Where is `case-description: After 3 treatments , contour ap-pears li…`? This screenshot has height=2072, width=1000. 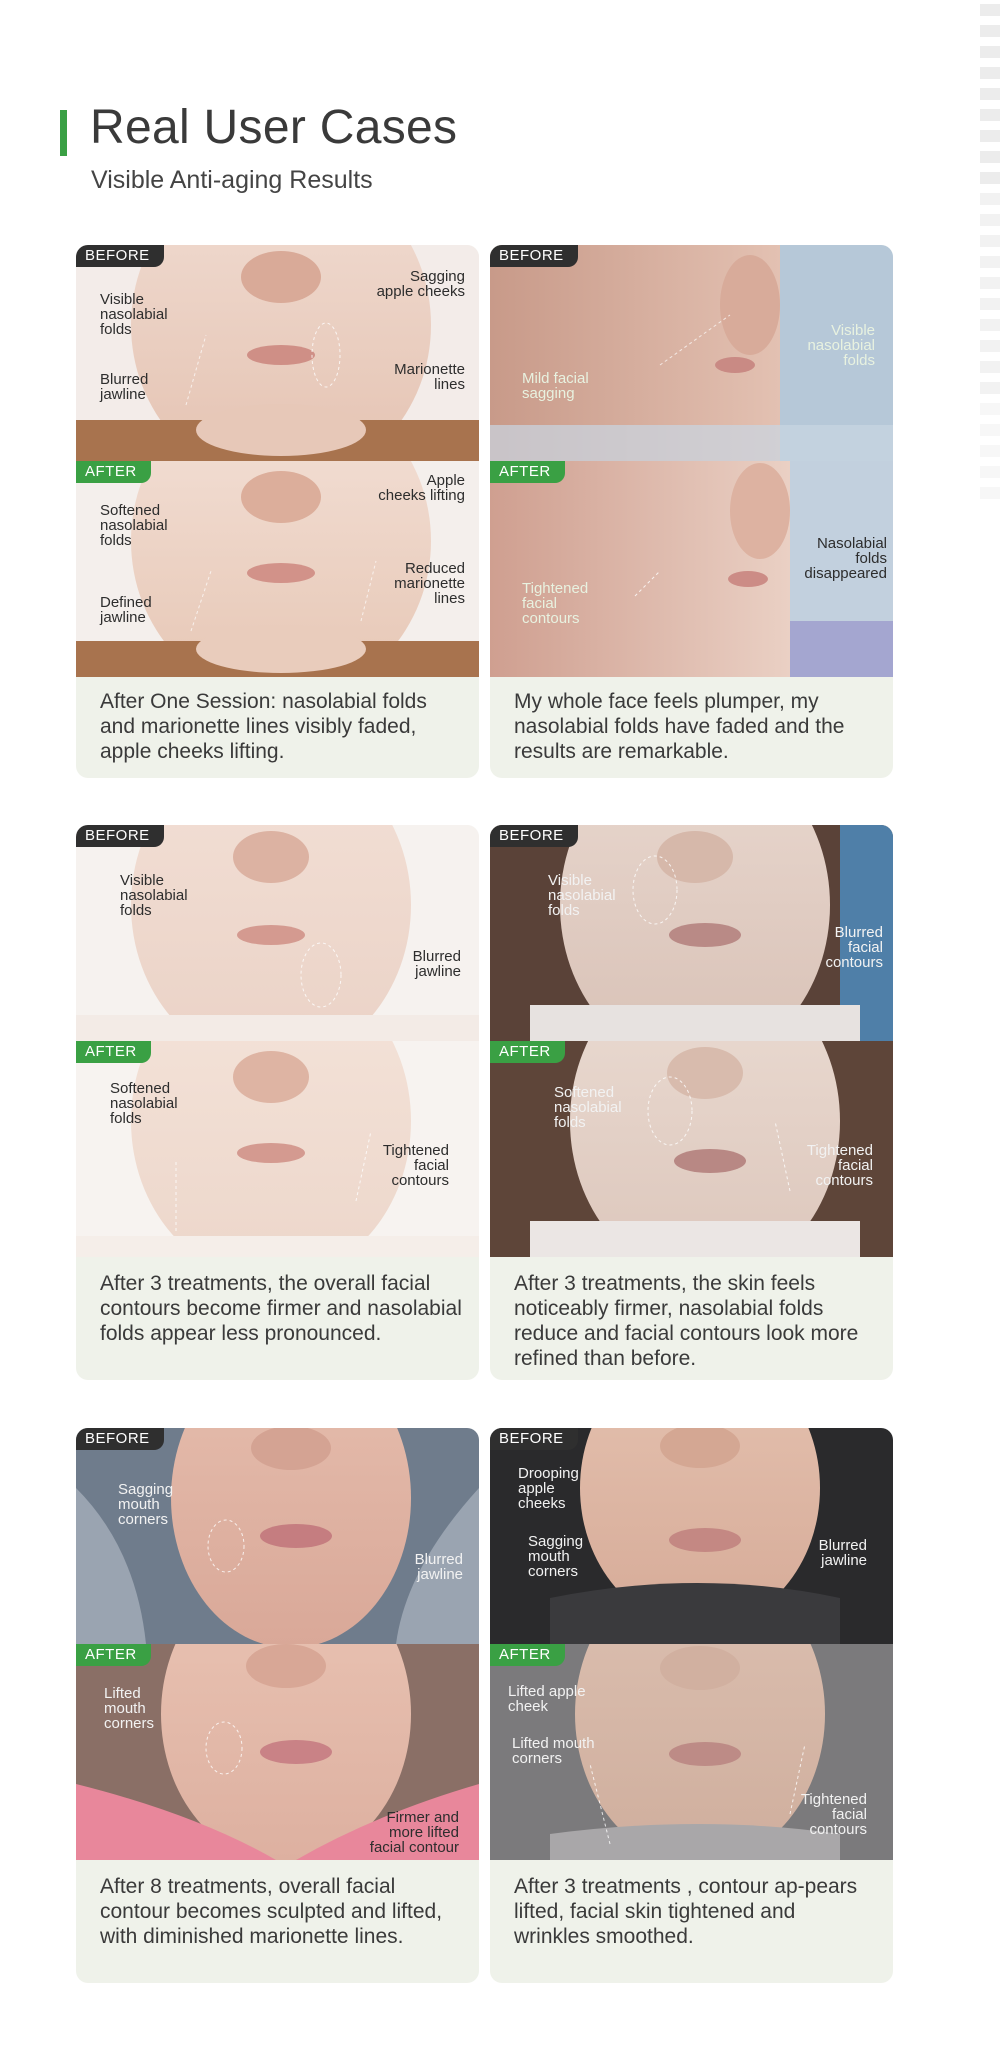
case-description: After 3 treatments , contour ap-pears li… is located at coordinates (686, 1911).